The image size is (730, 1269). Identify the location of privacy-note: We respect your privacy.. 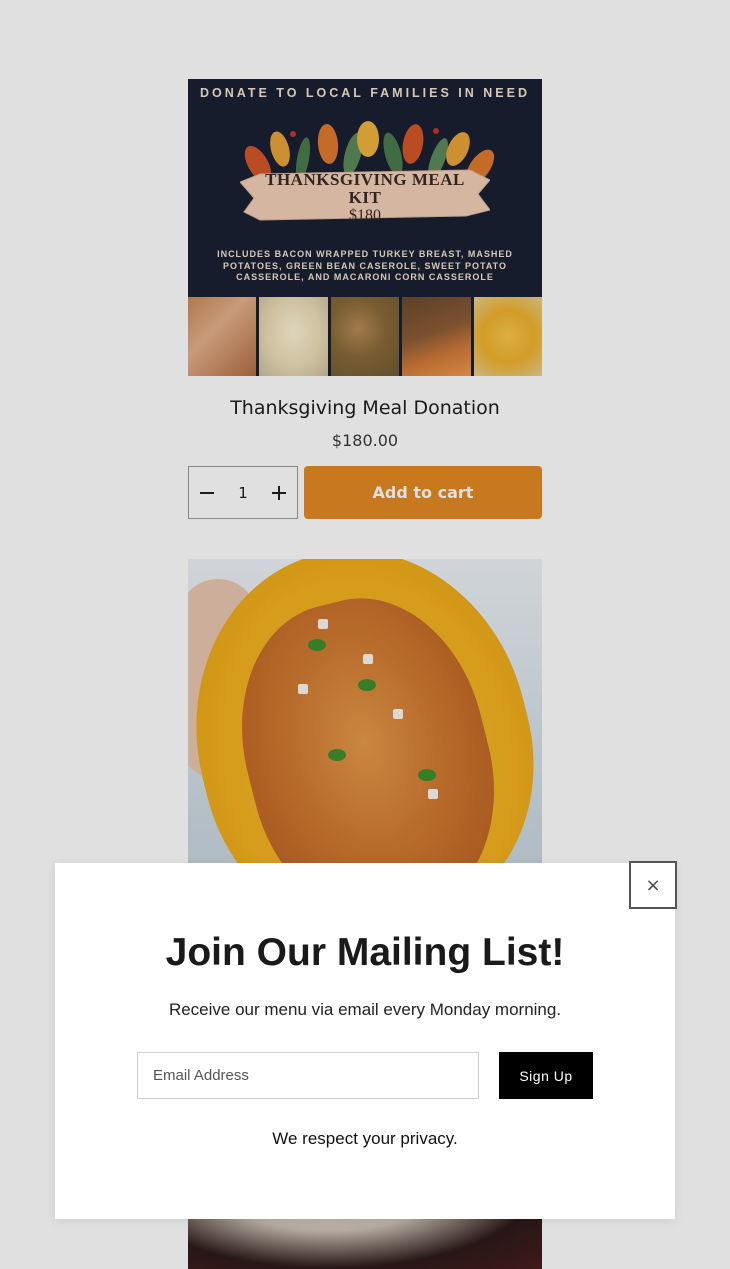
(365, 1138).